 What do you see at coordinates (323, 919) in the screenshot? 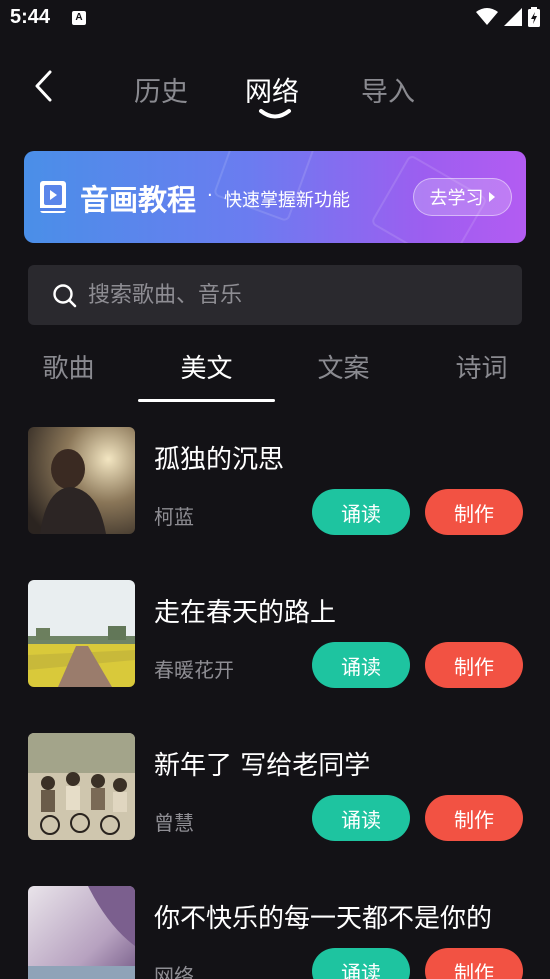
I see `item-title: 你不快乐的每一天都不是你的` at bounding box center [323, 919].